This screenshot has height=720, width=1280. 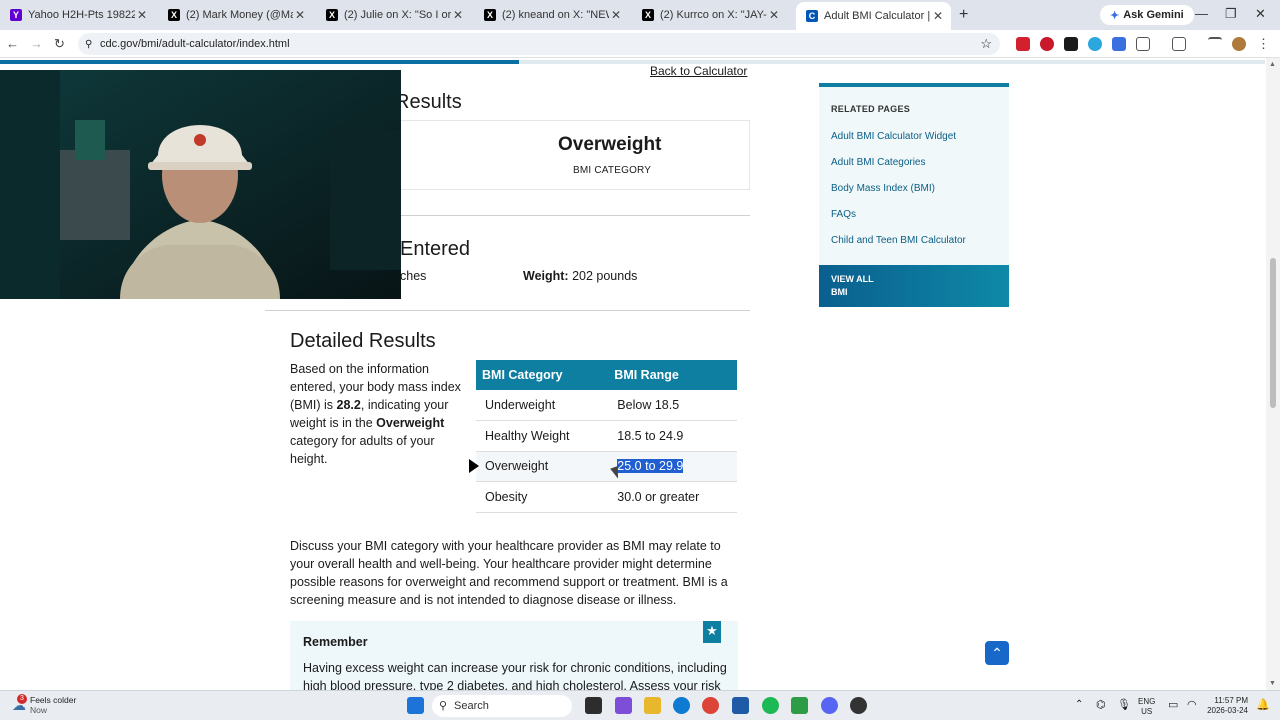 I want to click on weight-label: Weight:, so click(x=546, y=276).